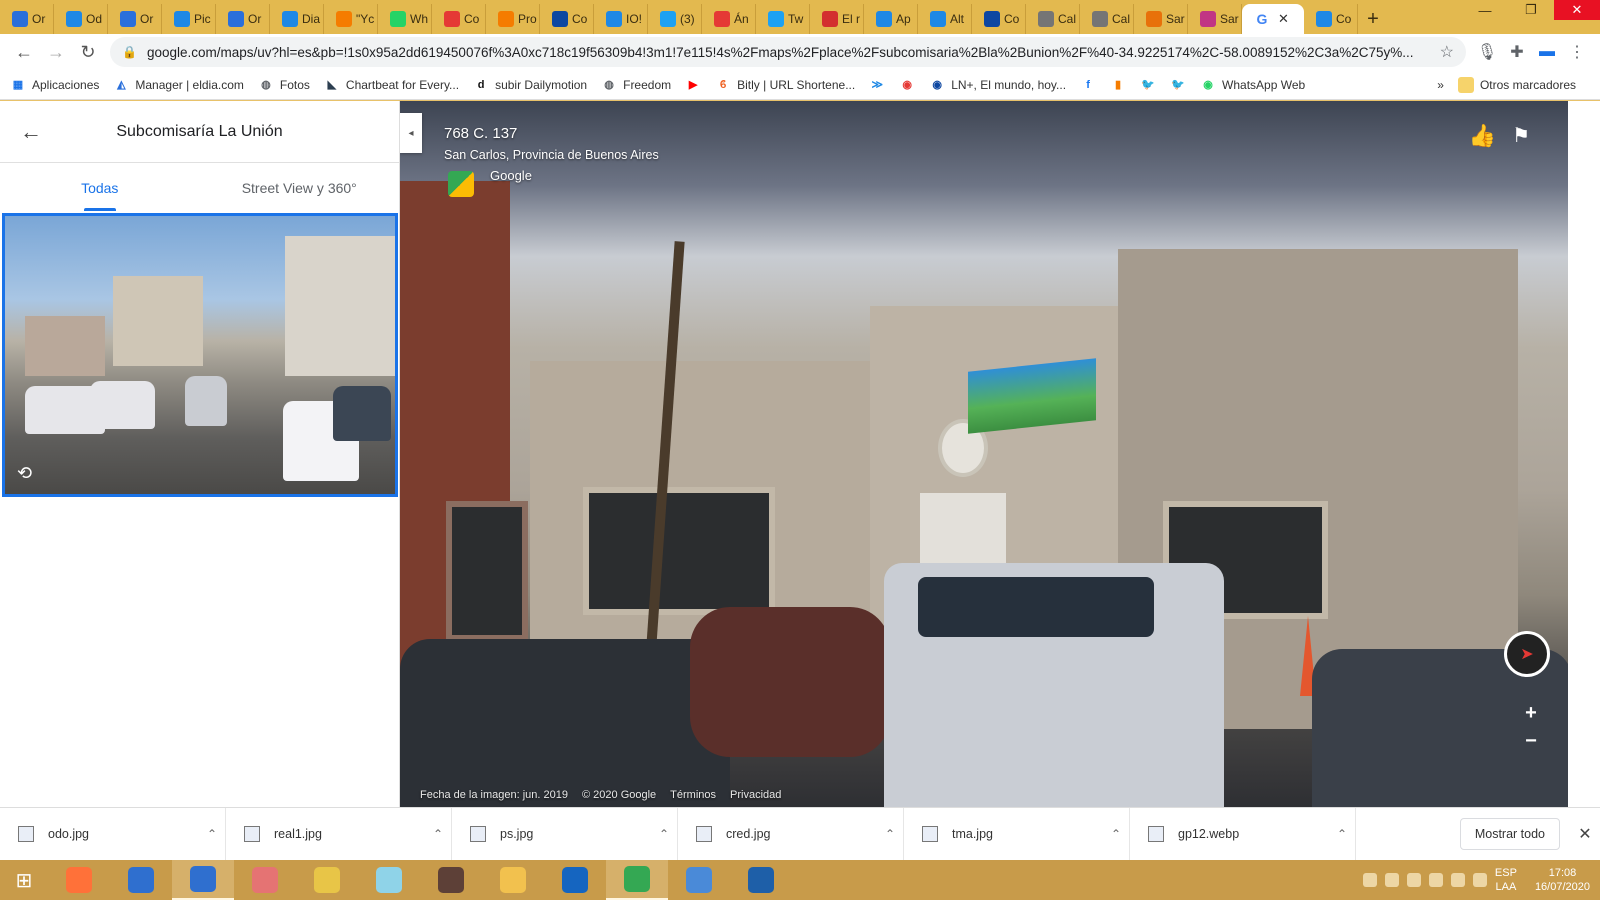 This screenshot has height=900, width=1600. I want to click on reload-icon: ↻, so click(88, 52).